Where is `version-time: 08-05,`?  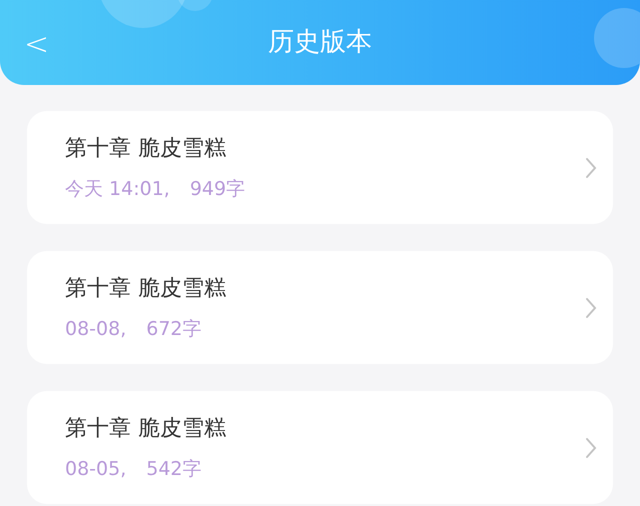 version-time: 08-05, is located at coordinates (95, 468).